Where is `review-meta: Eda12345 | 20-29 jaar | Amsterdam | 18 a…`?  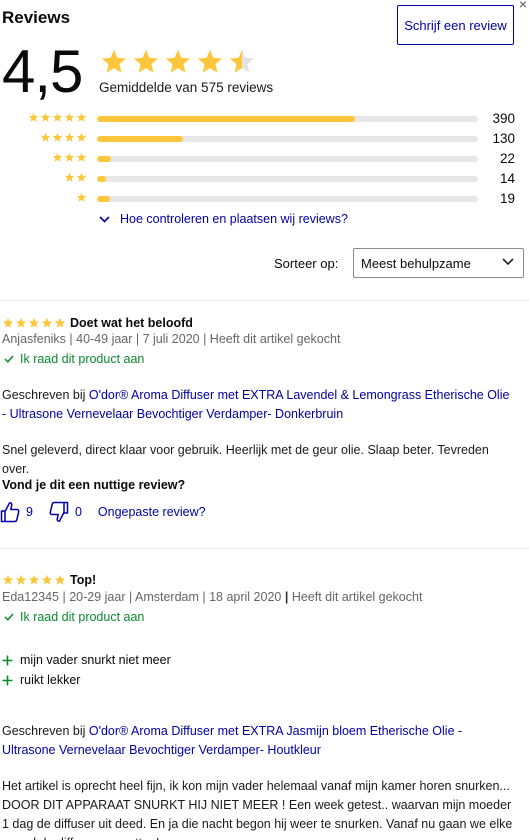
review-meta: Eda12345 | 20-29 jaar | Amsterdam | 18 a… is located at coordinates (212, 597).